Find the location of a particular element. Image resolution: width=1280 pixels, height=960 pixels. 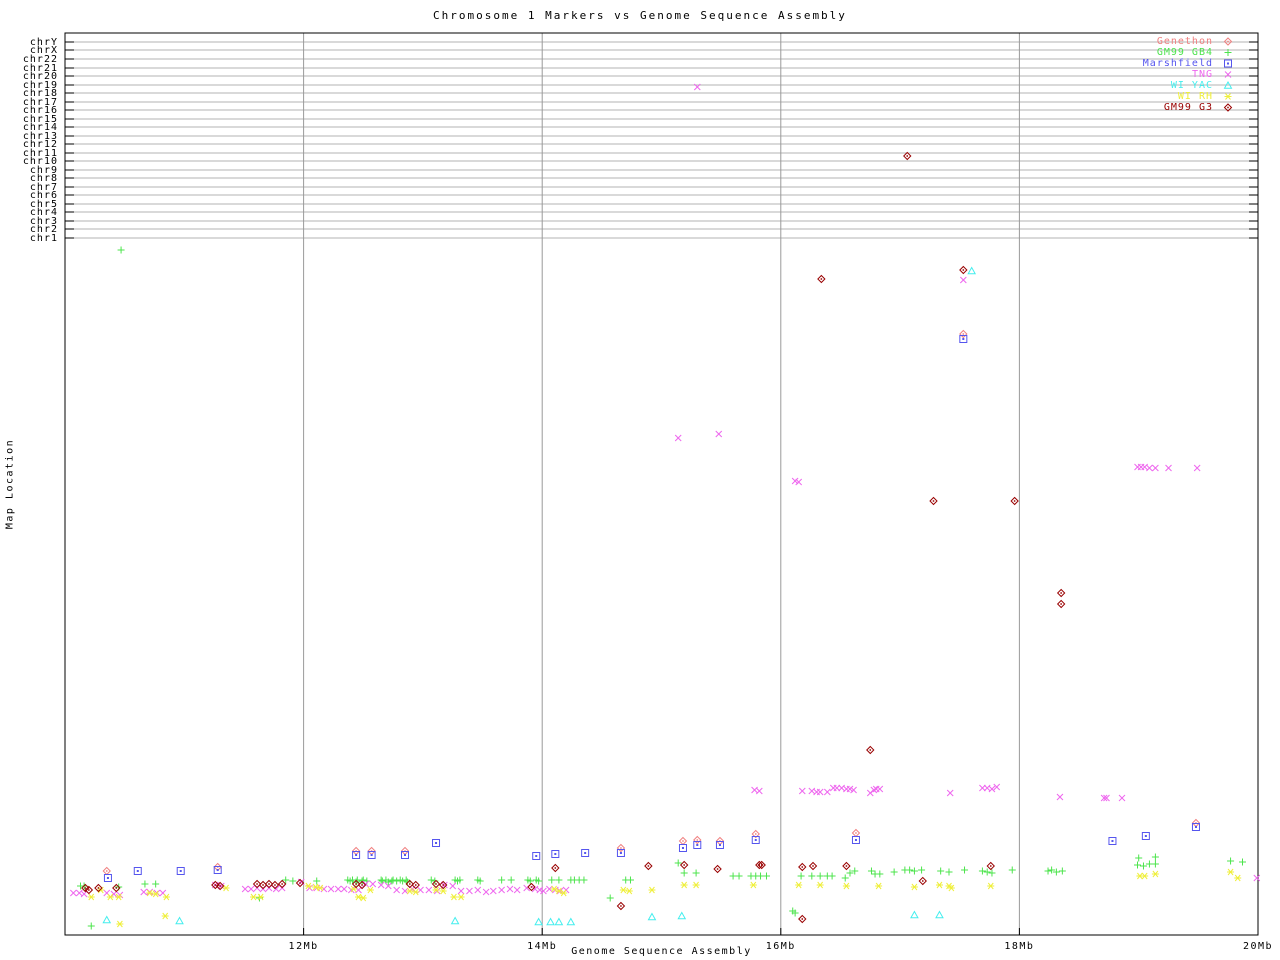

genethon-marker-icon is located at coordinates (1228, 41).